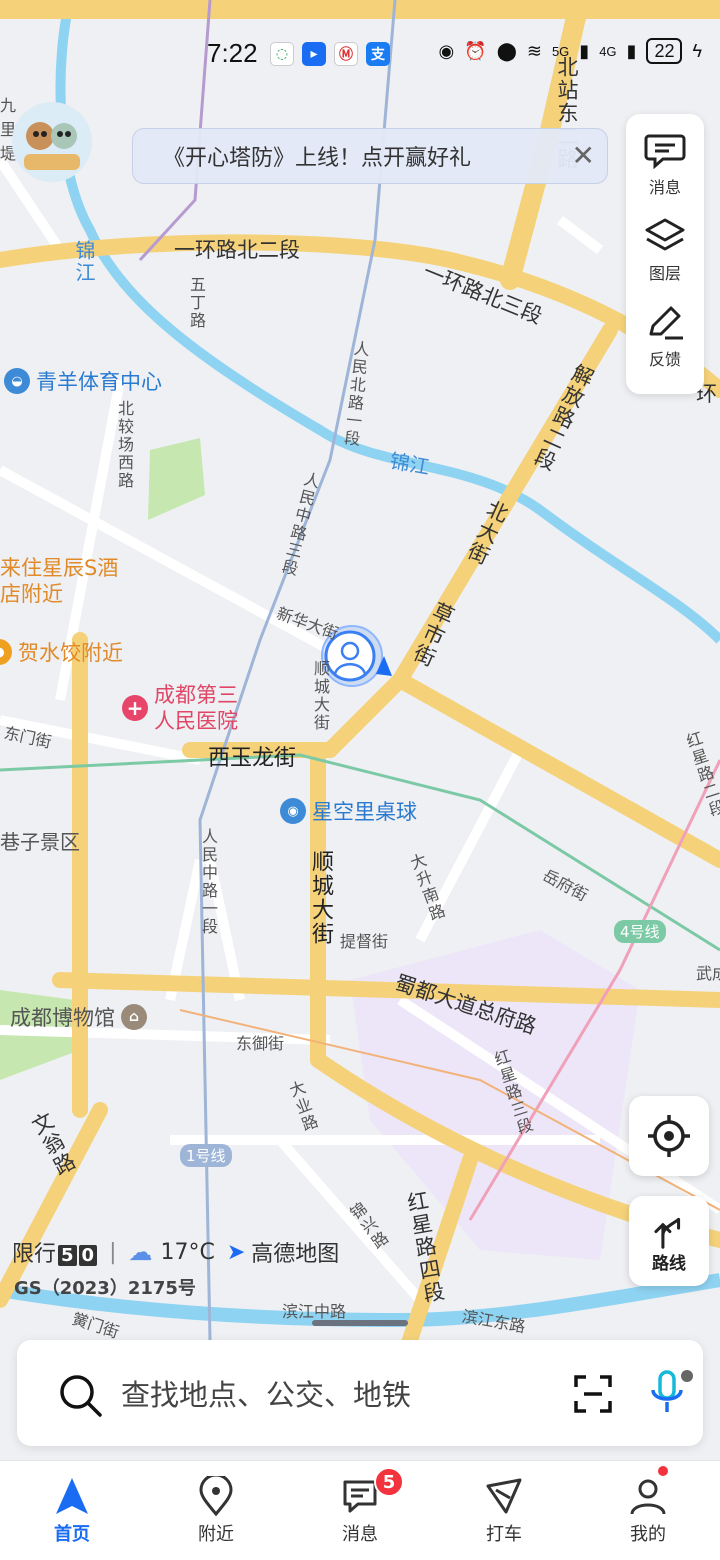 Image resolution: width=720 pixels, height=1560 pixels. Describe the element at coordinates (364, 941) in the screenshot. I see `road-label: 提督街` at that location.